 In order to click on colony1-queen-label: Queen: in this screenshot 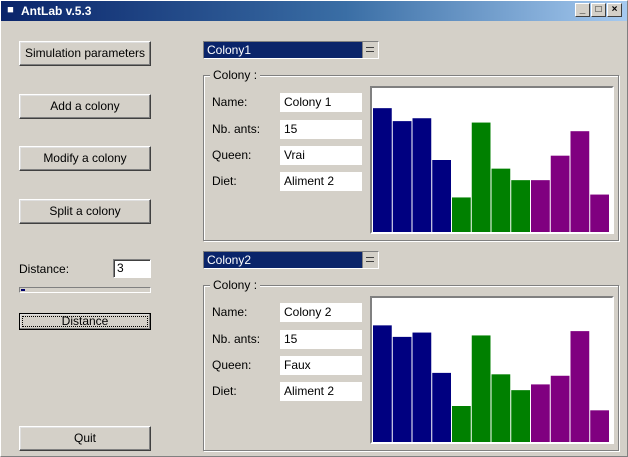, I will do `click(232, 155)`.